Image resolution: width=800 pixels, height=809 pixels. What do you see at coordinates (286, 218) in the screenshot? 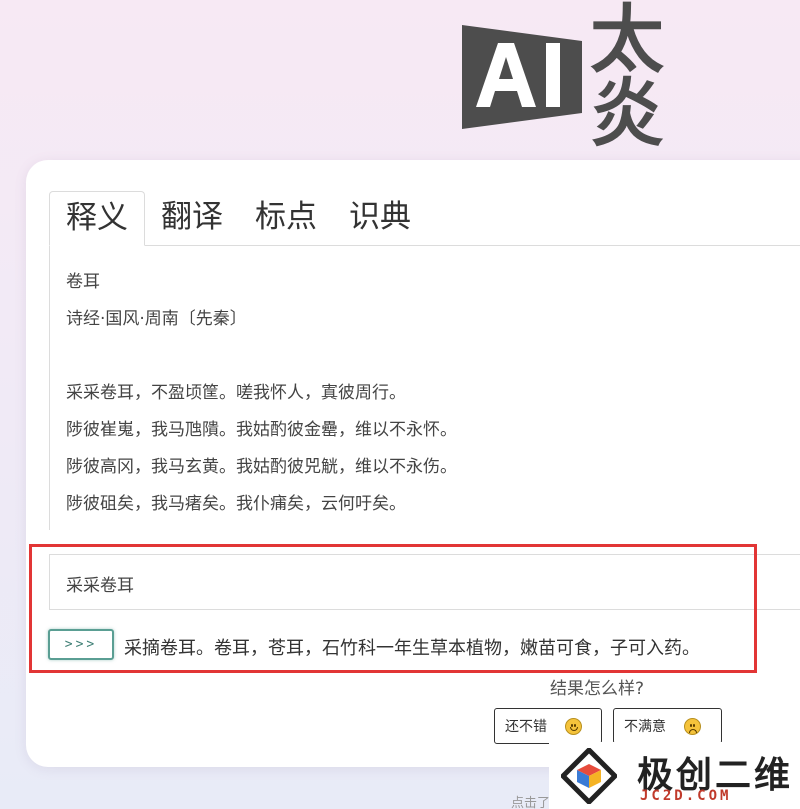
I see `tab-punctuate: 标点` at bounding box center [286, 218].